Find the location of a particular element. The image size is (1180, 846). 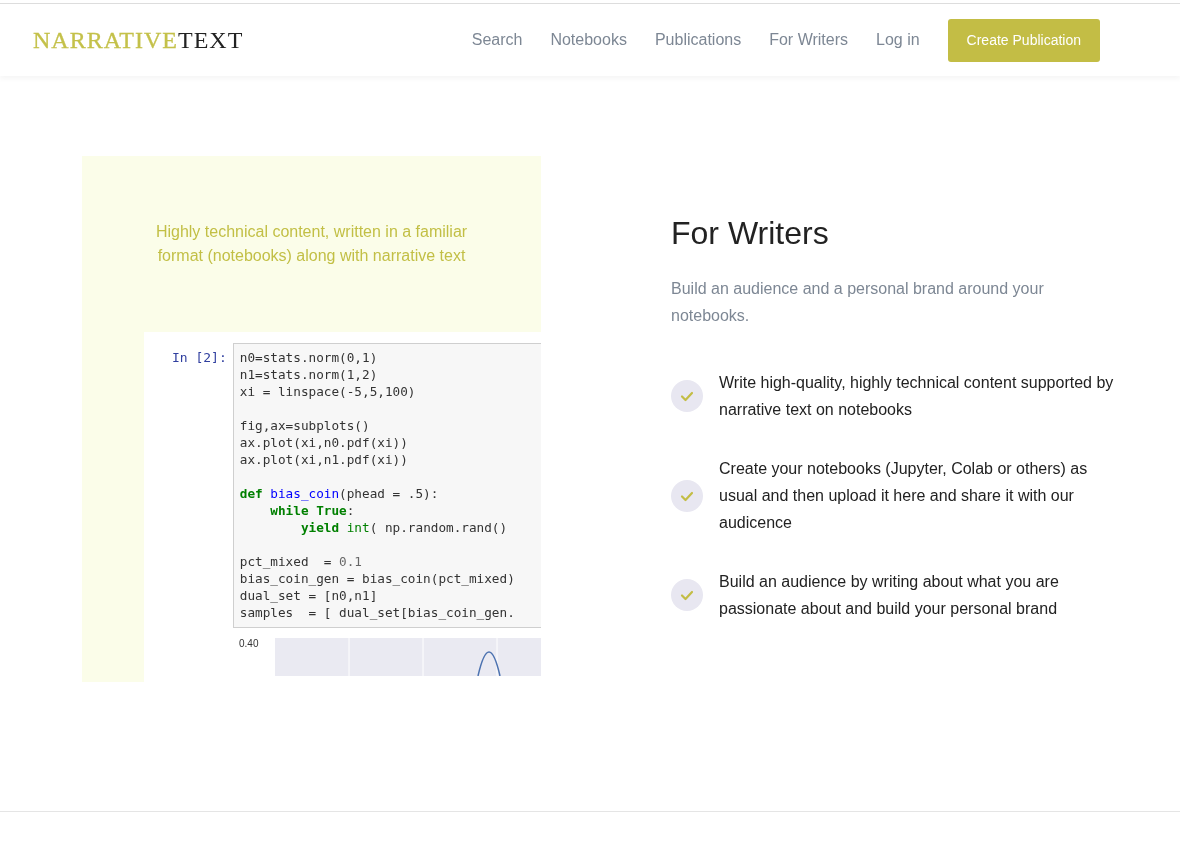

nav-link: For Writers is located at coordinates (808, 40).